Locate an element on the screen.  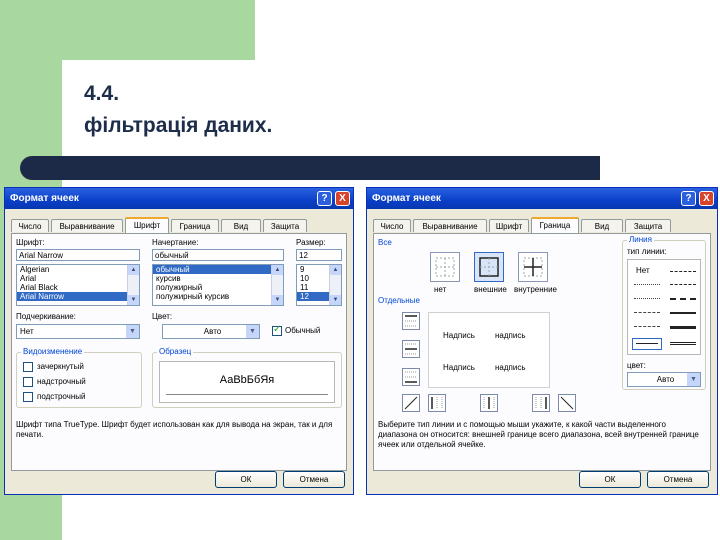
line-color-label: цвет: is located at coordinates (636, 365).